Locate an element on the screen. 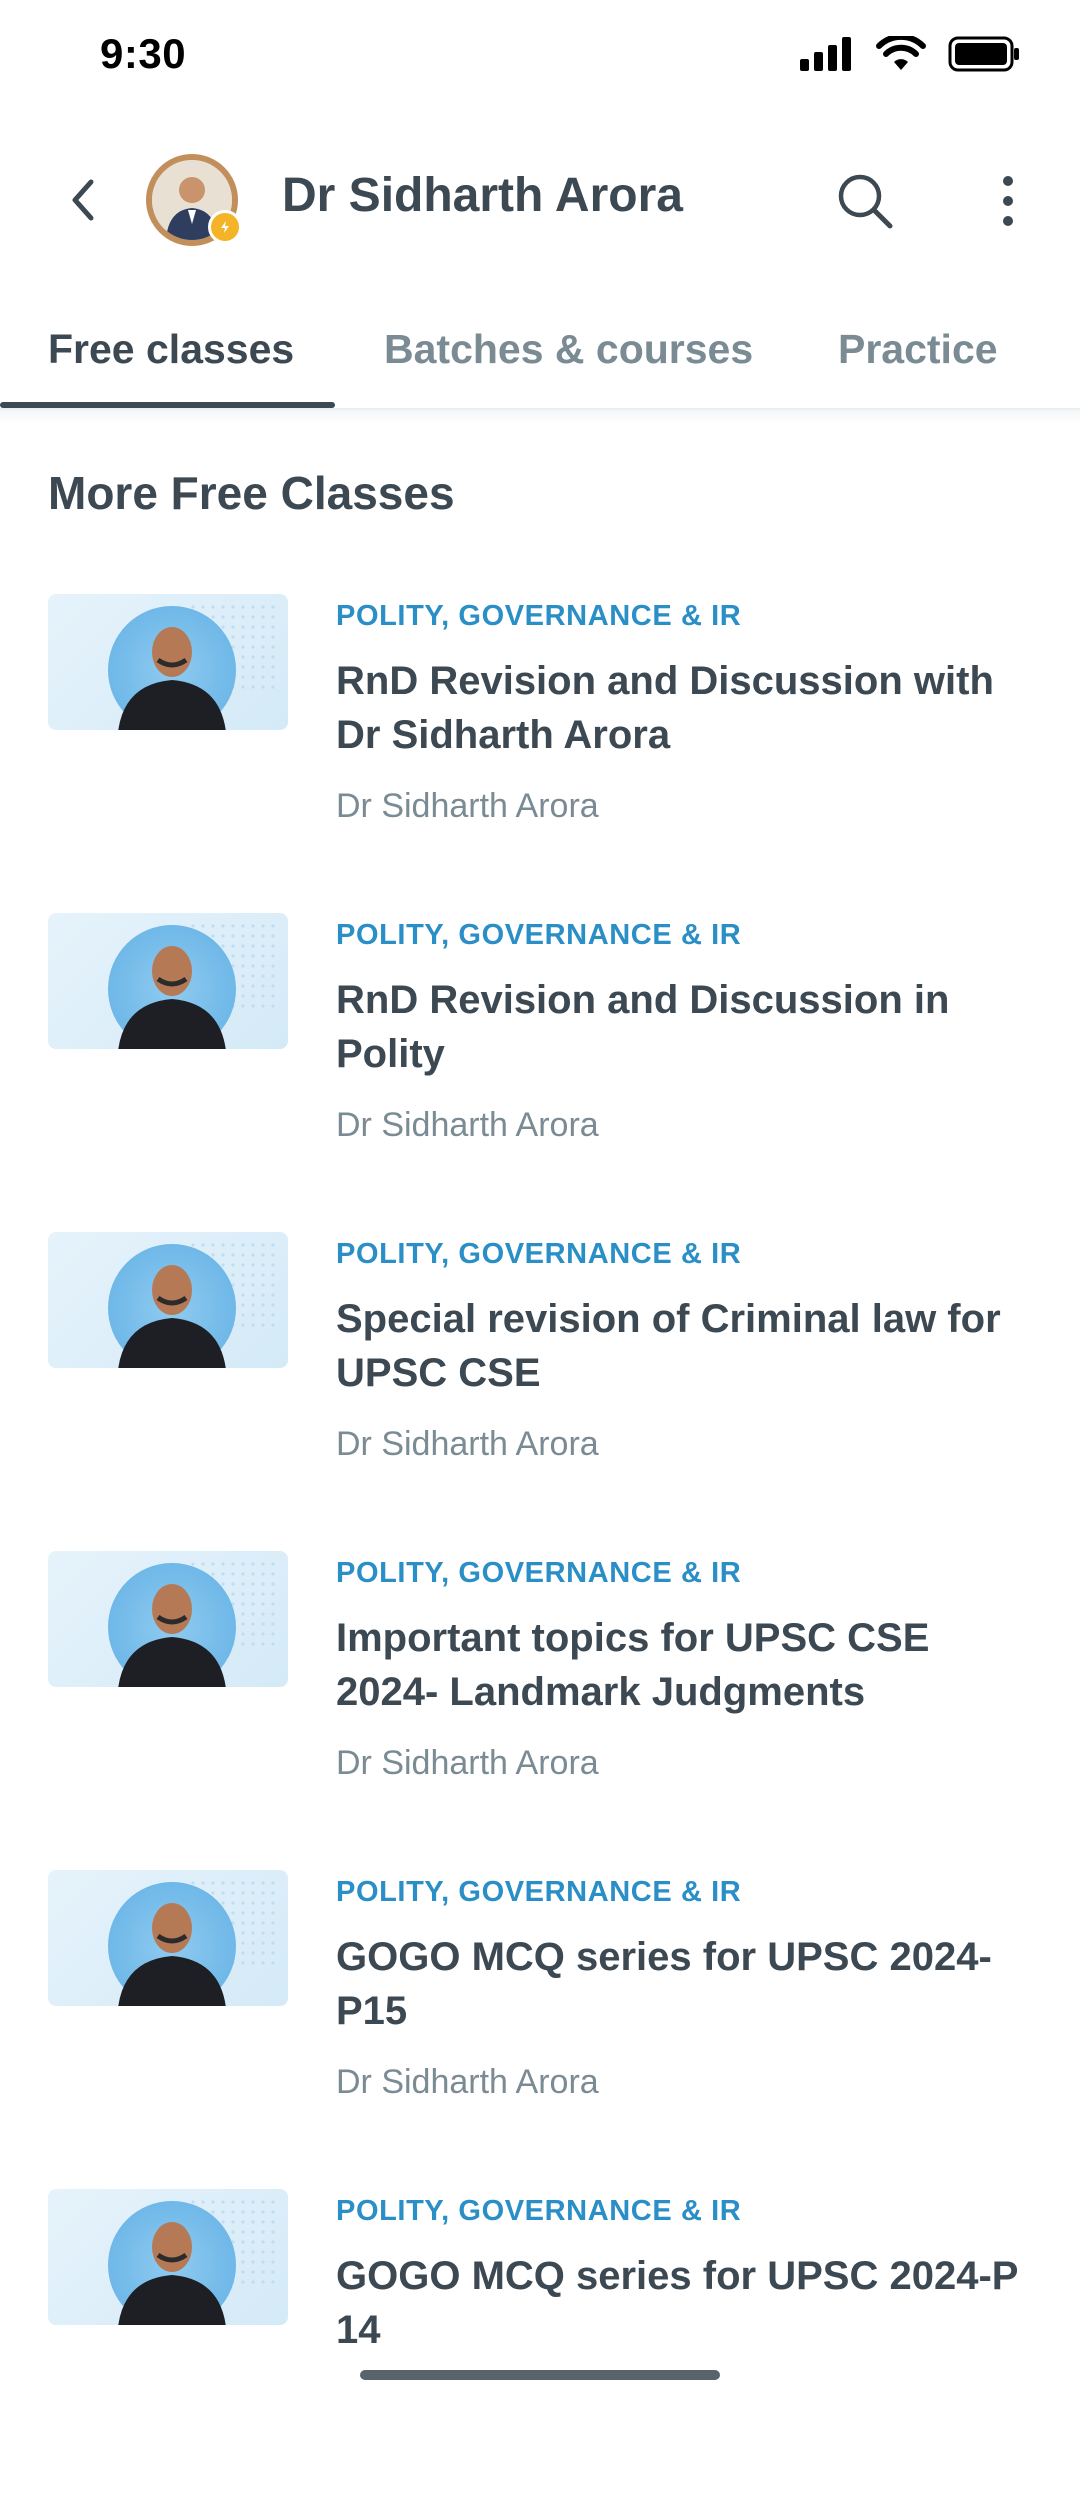  status-icons is located at coordinates (909, 54).